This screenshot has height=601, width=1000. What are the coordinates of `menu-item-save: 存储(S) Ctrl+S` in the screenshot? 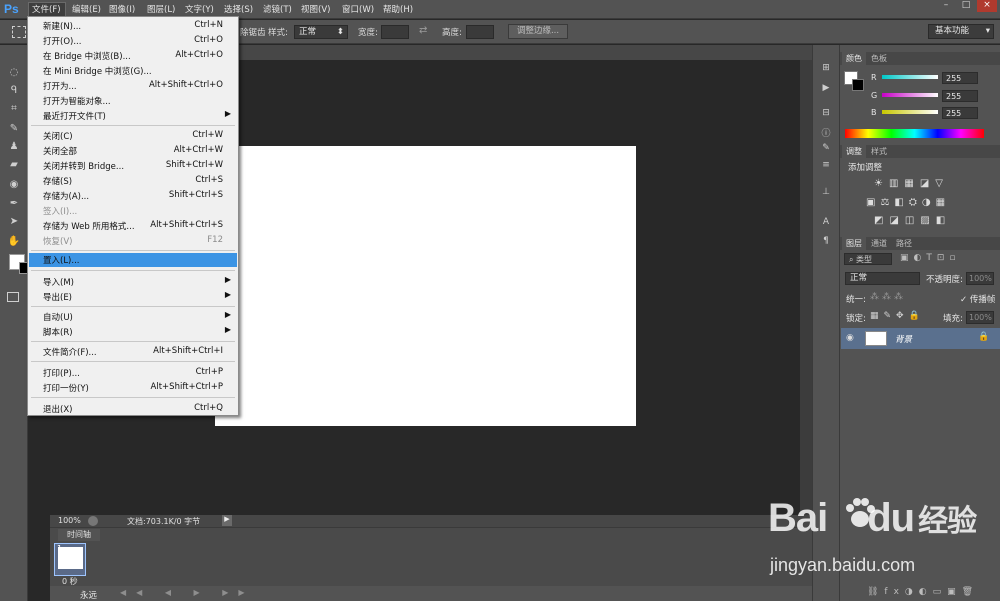 It's located at (133, 181).